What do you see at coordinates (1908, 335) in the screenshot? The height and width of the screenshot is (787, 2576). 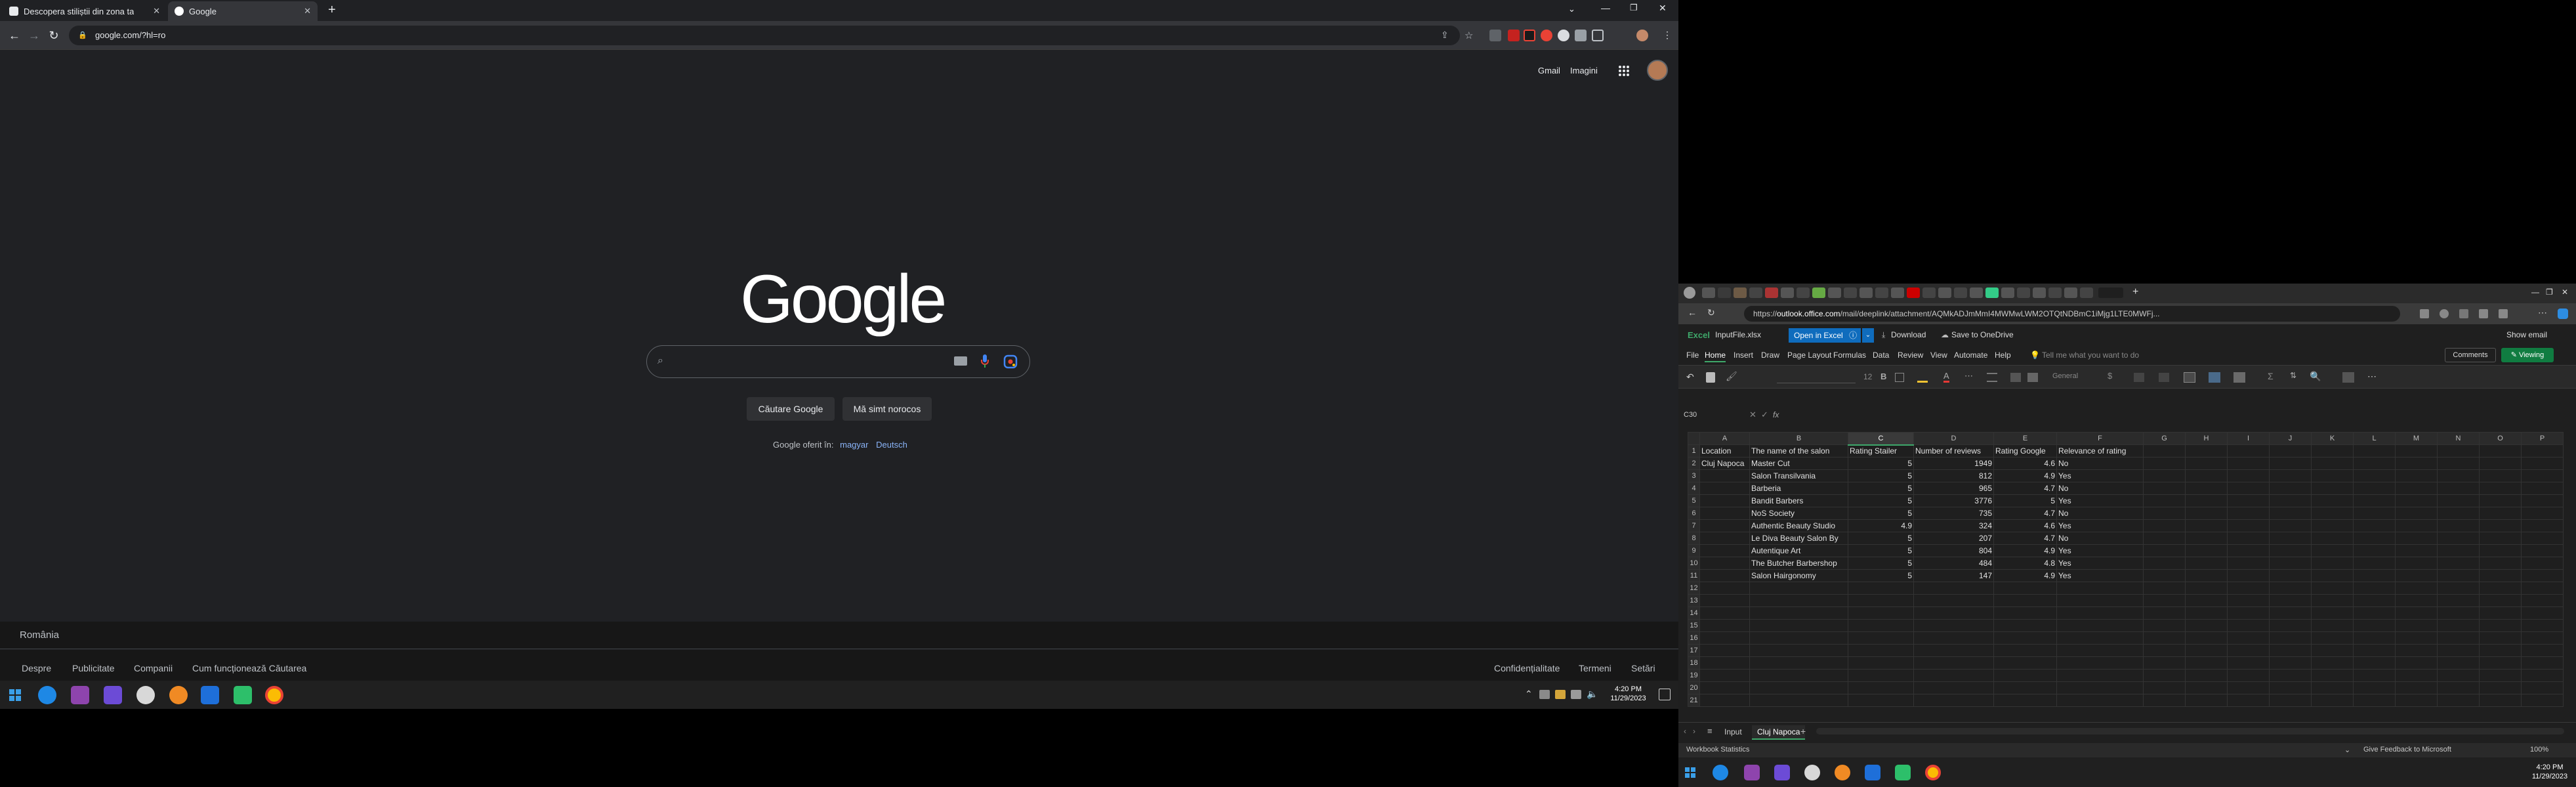 I see `download-button: Download` at bounding box center [1908, 335].